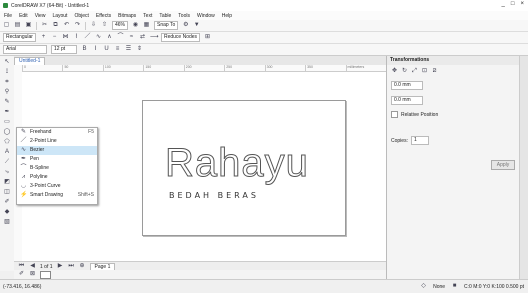 This screenshot has height=293, width=528. Describe the element at coordinates (204, 68) in the screenshot. I see `horizontal-ruler: 0 50 100 150 200 250 300 350 millimeters` at that location.